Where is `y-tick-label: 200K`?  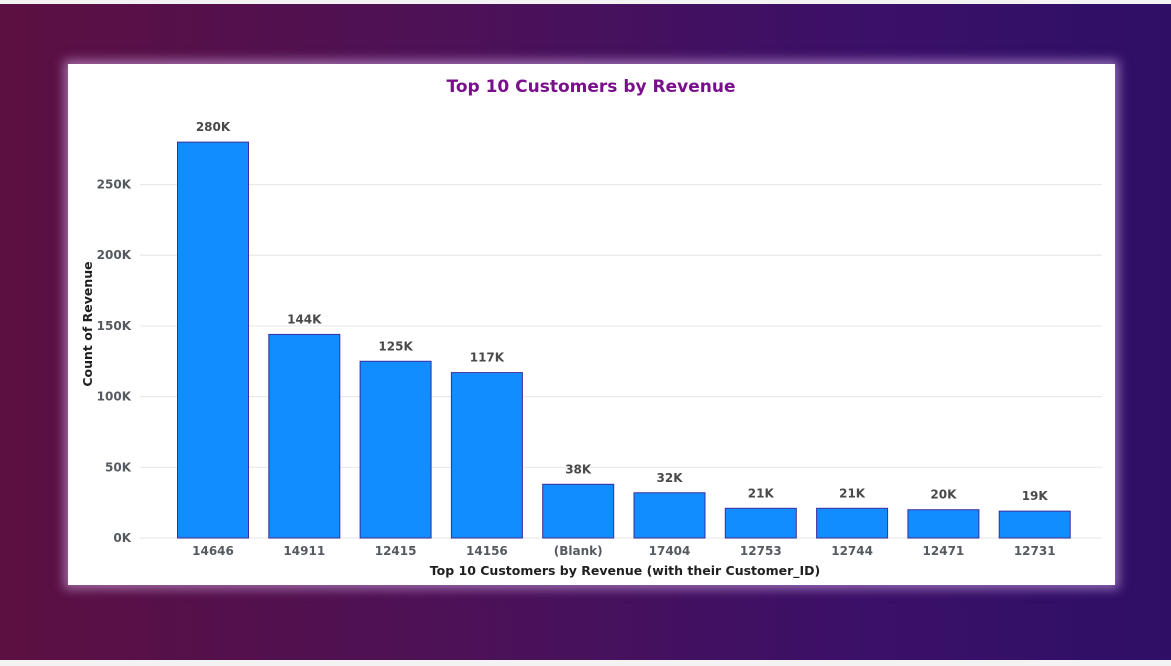
y-tick-label: 200K is located at coordinates (114, 255).